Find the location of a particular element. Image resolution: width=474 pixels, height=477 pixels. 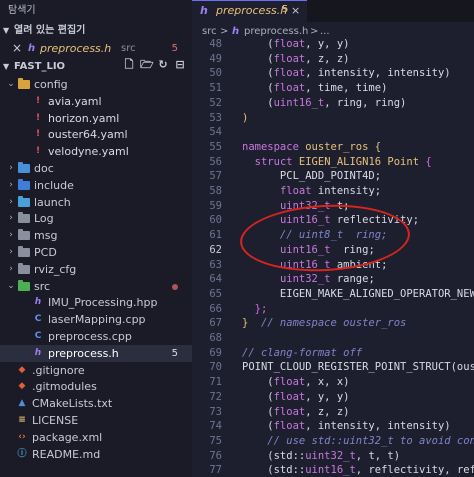

line-number: 68 is located at coordinates (215, 338).